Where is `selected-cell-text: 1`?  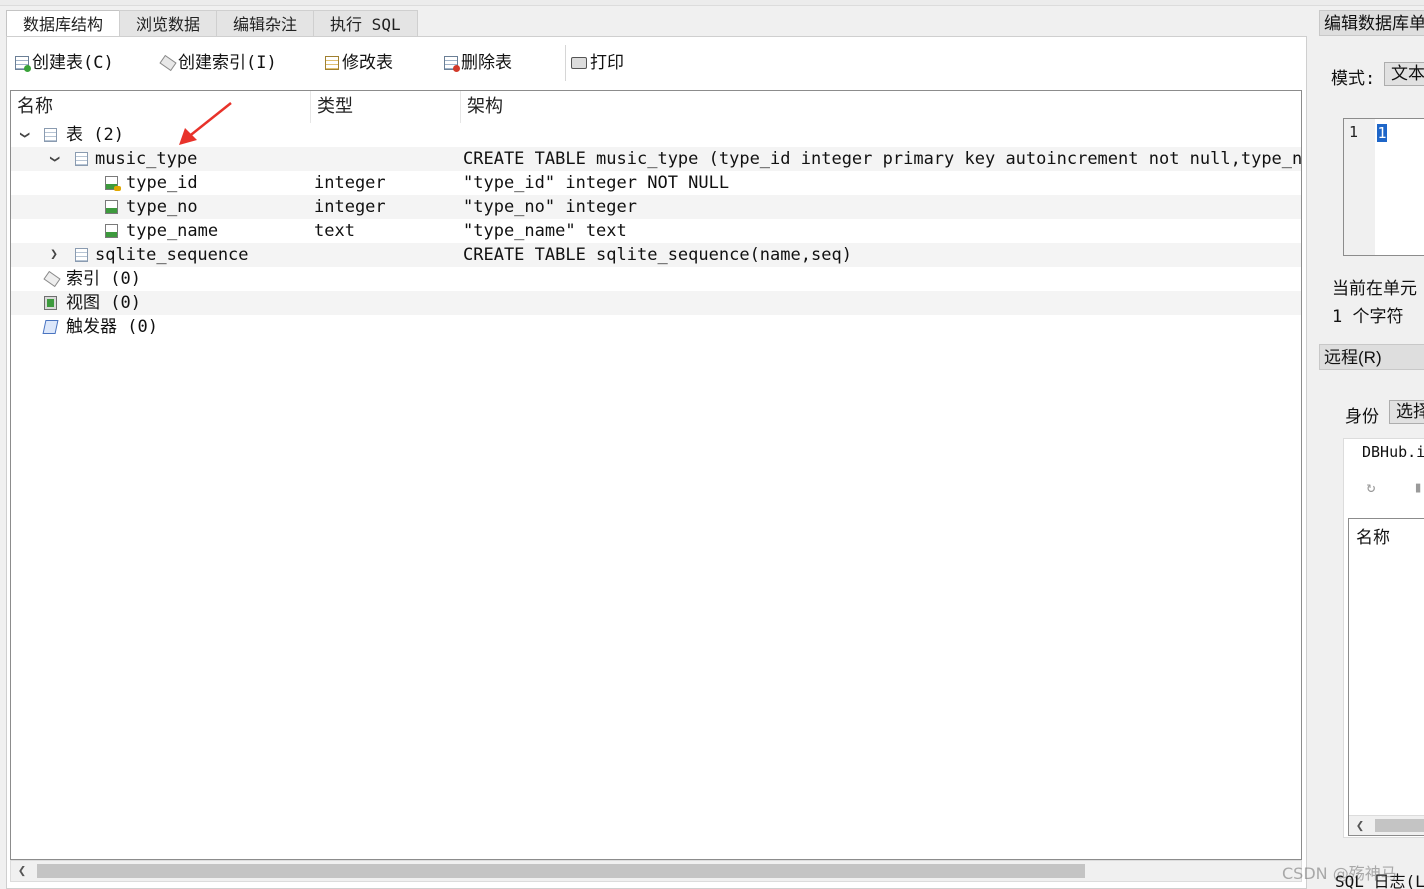 selected-cell-text: 1 is located at coordinates (1382, 133).